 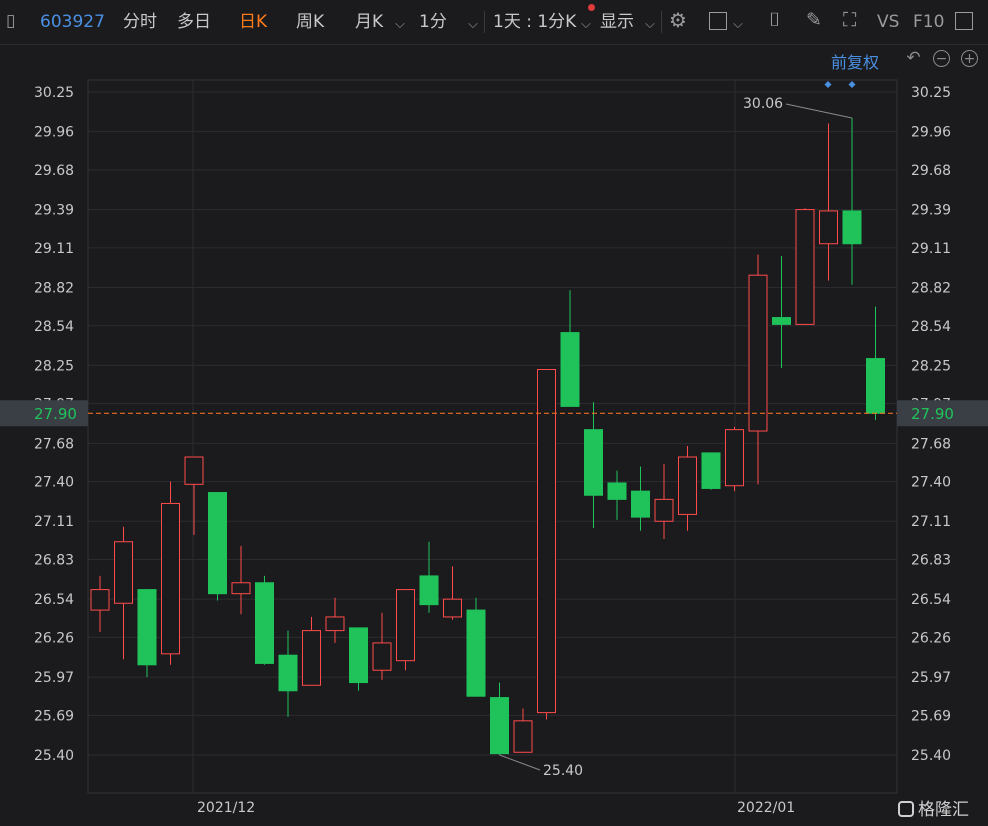 What do you see at coordinates (226, 808) in the screenshot?
I see `x-tick-label: 2021/12` at bounding box center [226, 808].